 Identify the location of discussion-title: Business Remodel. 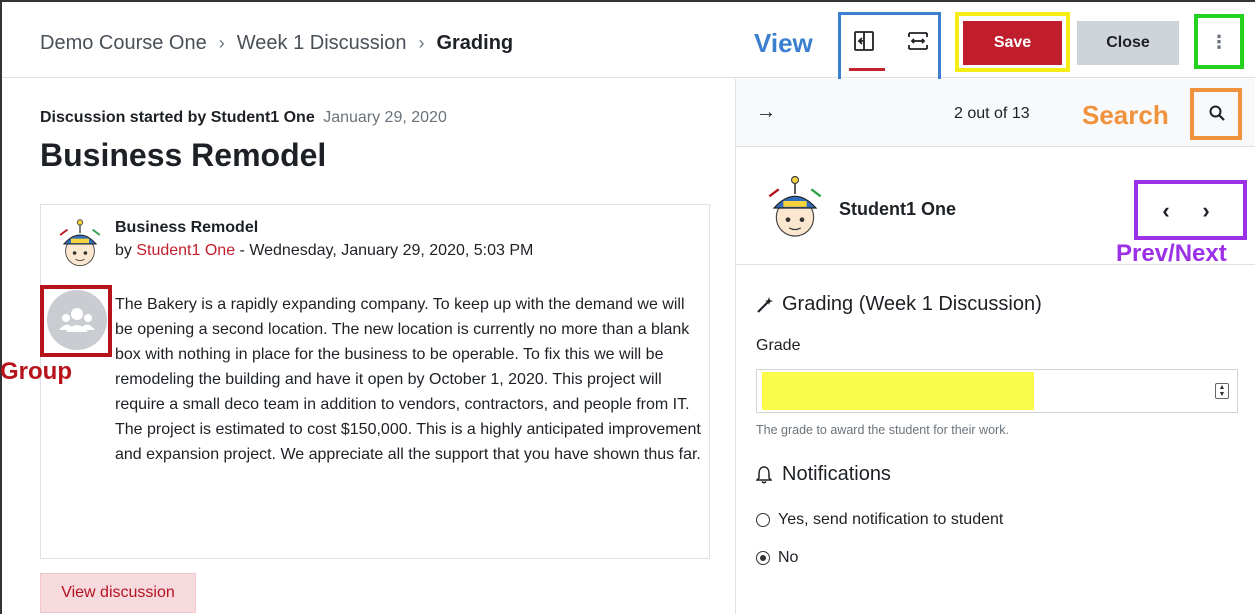
(183, 155).